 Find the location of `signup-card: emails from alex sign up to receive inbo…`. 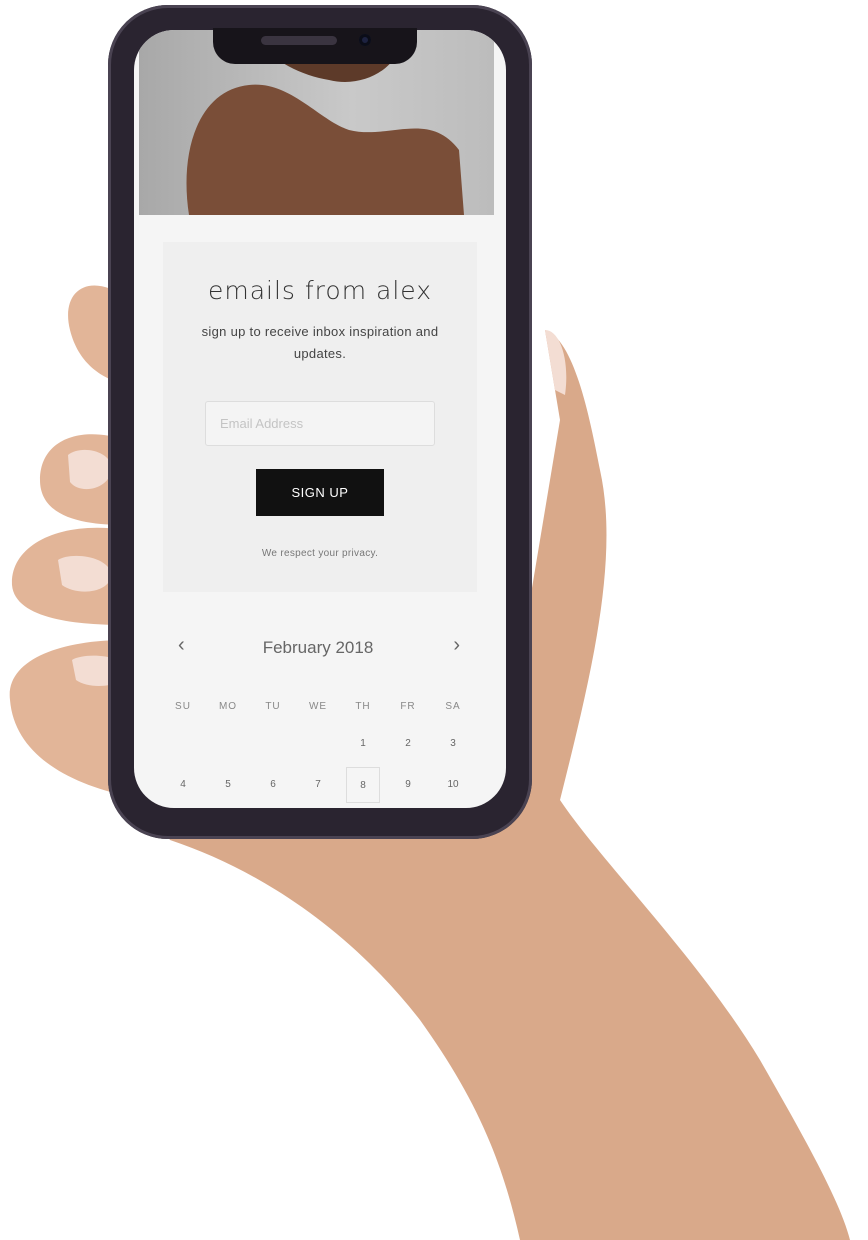

signup-card: emails from alex sign up to receive inbo… is located at coordinates (320, 417).